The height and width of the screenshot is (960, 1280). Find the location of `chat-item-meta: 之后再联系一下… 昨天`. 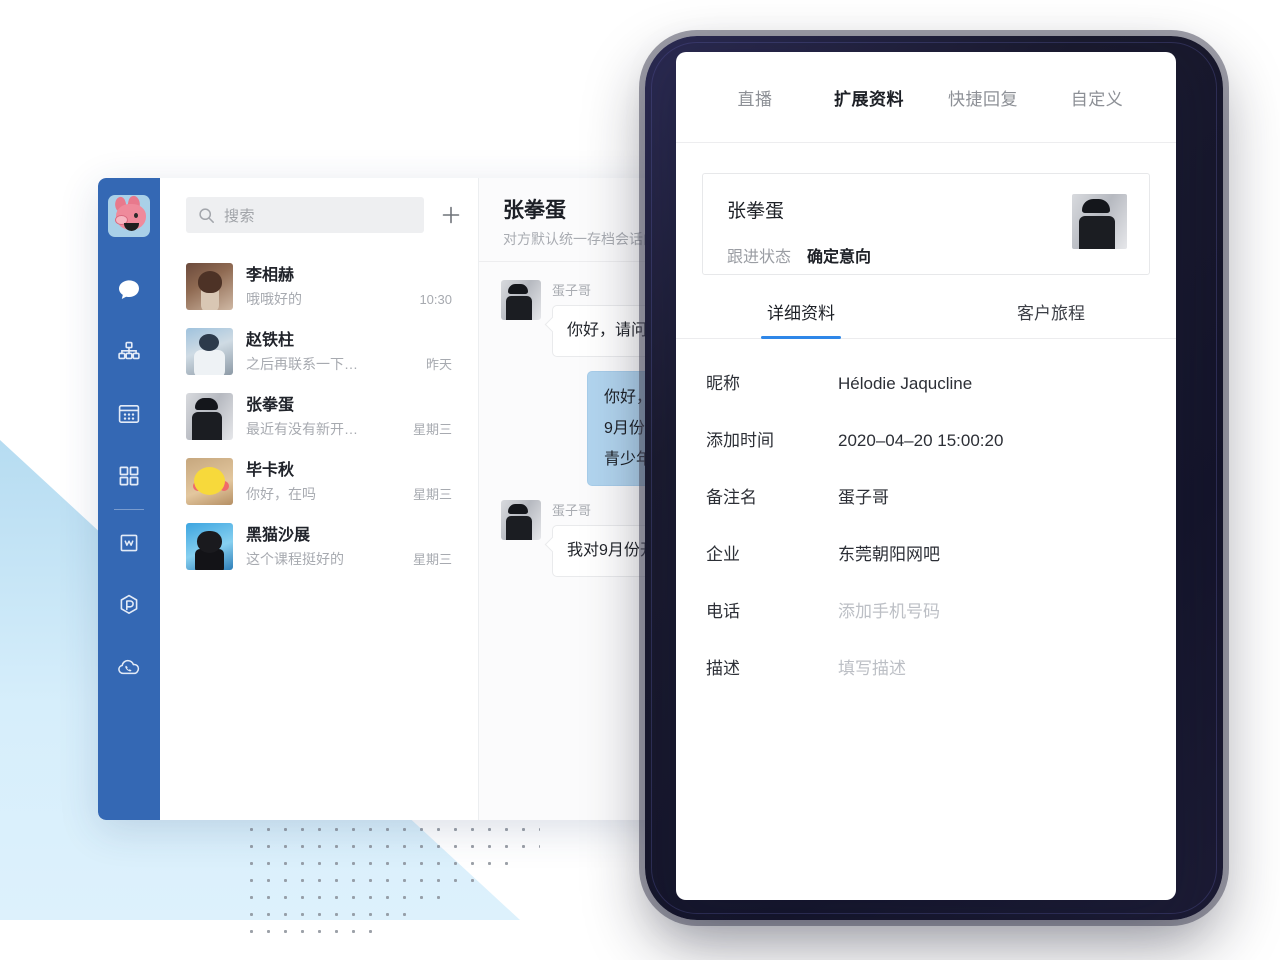

chat-item-meta: 之后再联系一下… 昨天 is located at coordinates (349, 364).